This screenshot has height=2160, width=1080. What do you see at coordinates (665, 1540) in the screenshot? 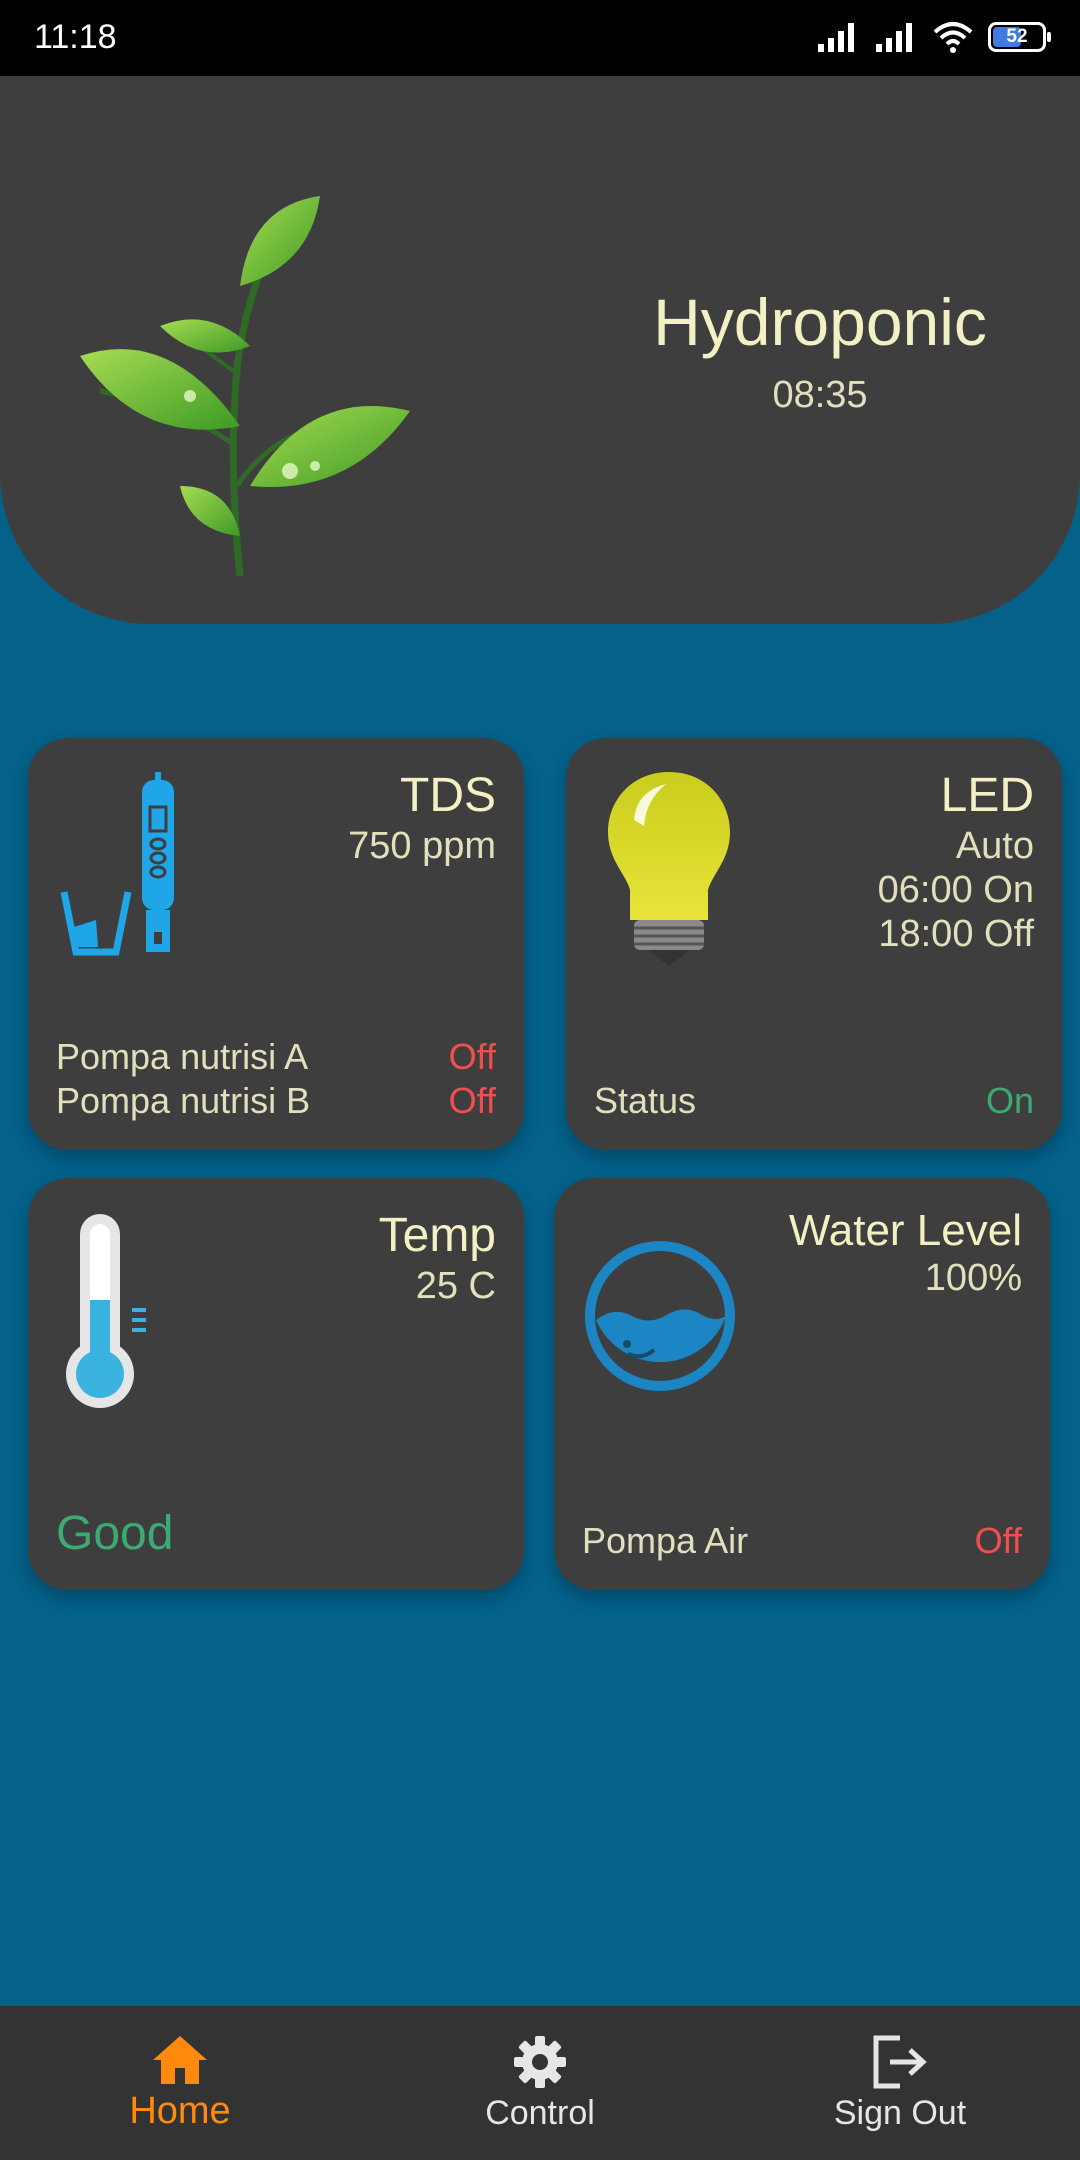
I see `water-pump-label: Pompa Air` at bounding box center [665, 1540].